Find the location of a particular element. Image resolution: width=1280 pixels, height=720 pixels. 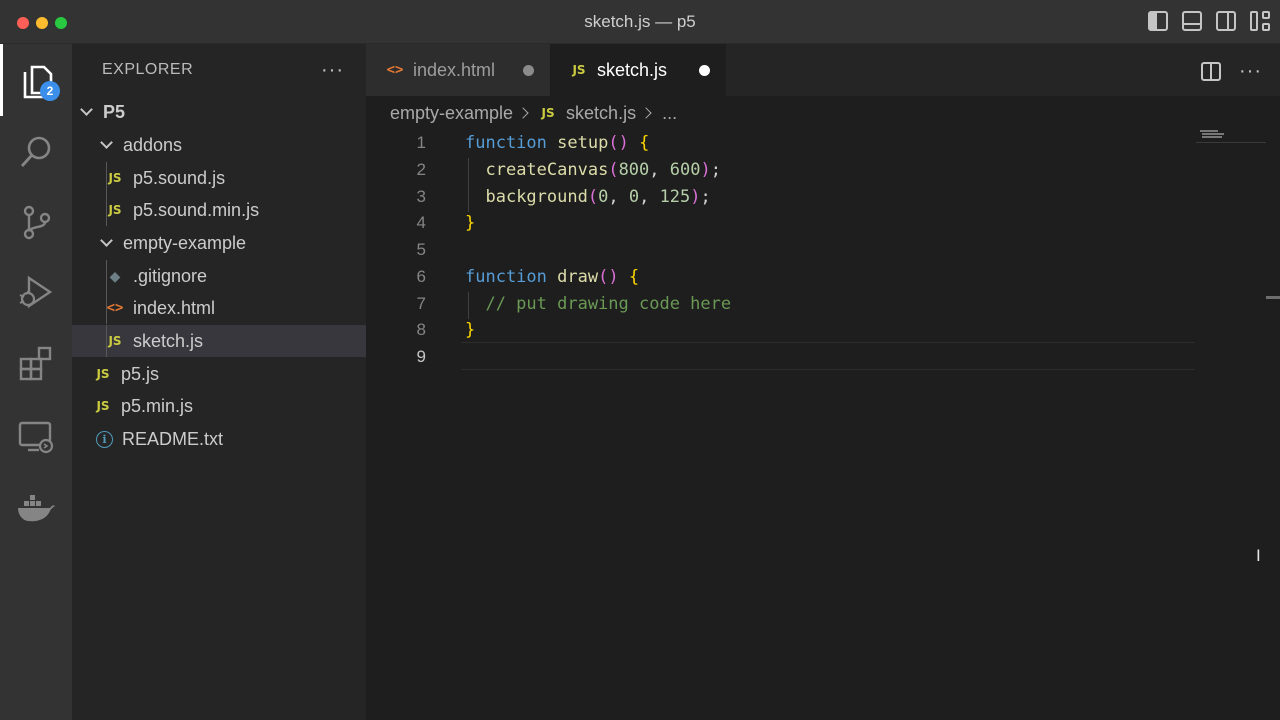

code-text: function setup() { is located at coordinates (557, 143).